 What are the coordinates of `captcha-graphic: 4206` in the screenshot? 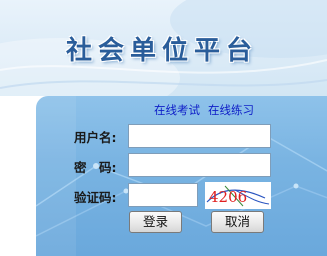 It's located at (238, 196).